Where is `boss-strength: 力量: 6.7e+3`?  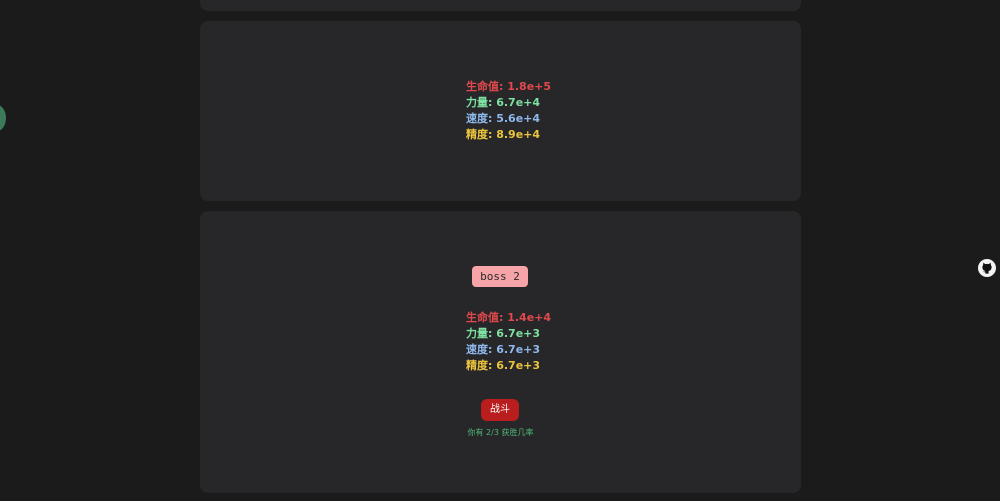 boss-strength: 力量: 6.7e+3 is located at coordinates (503, 333).